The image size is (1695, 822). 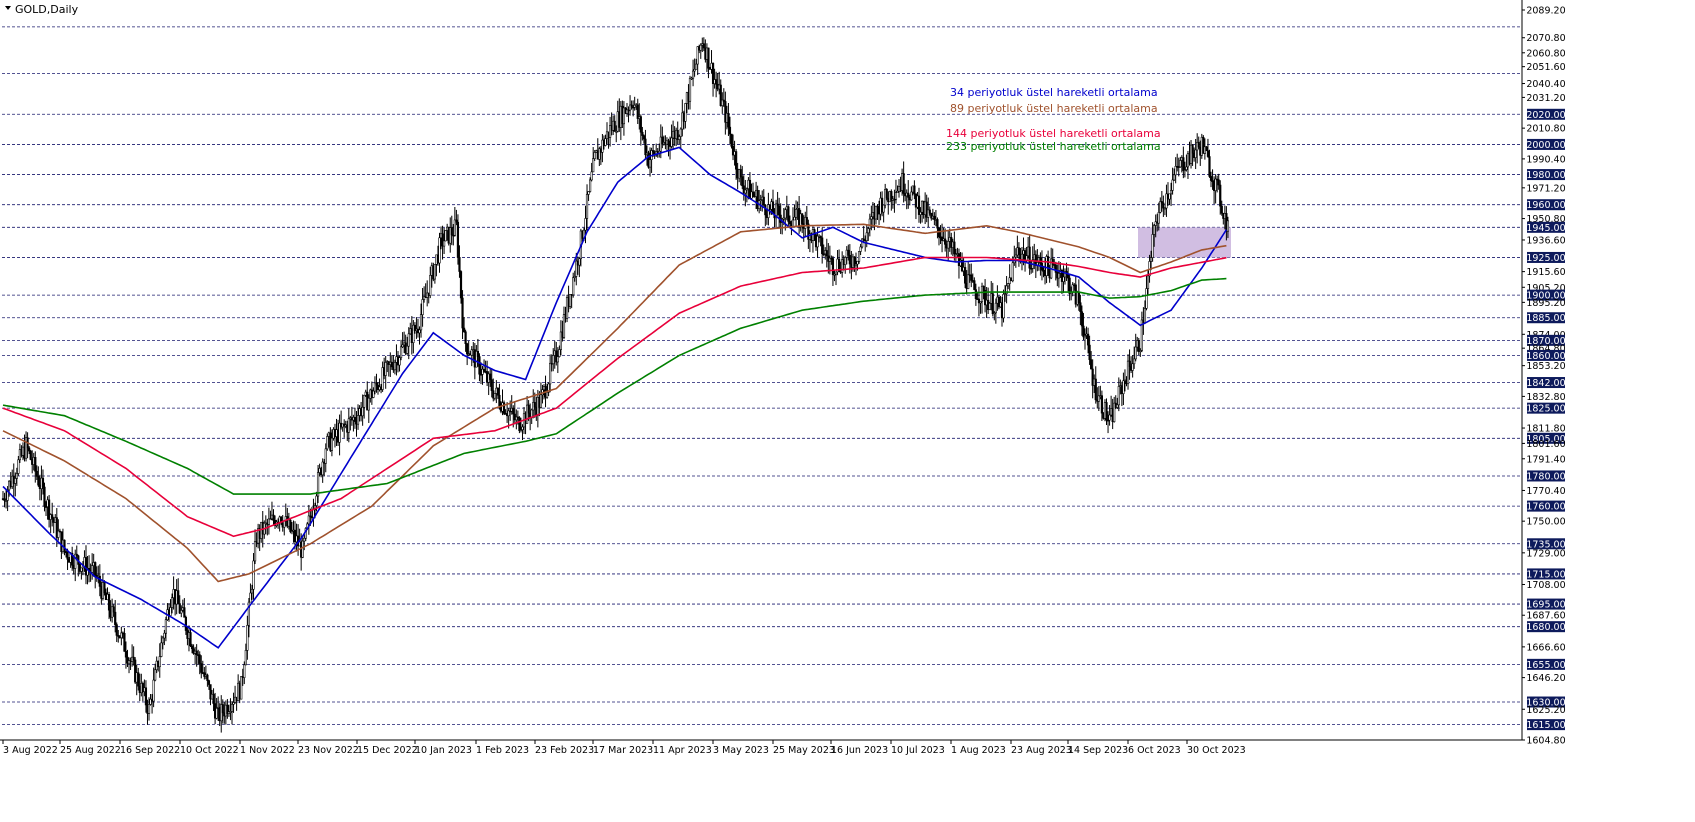 I want to click on price-tick-label: 1770.40, so click(x=1545, y=491).